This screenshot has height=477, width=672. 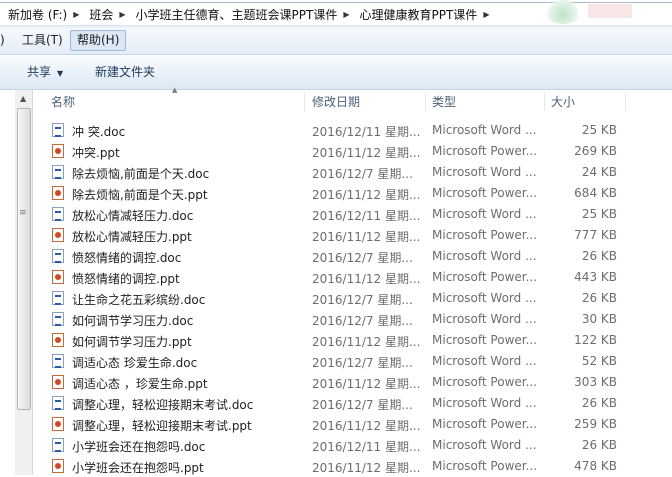 I want to click on file-name: 愤怒情绪的调控.doc, so click(x=127, y=258).